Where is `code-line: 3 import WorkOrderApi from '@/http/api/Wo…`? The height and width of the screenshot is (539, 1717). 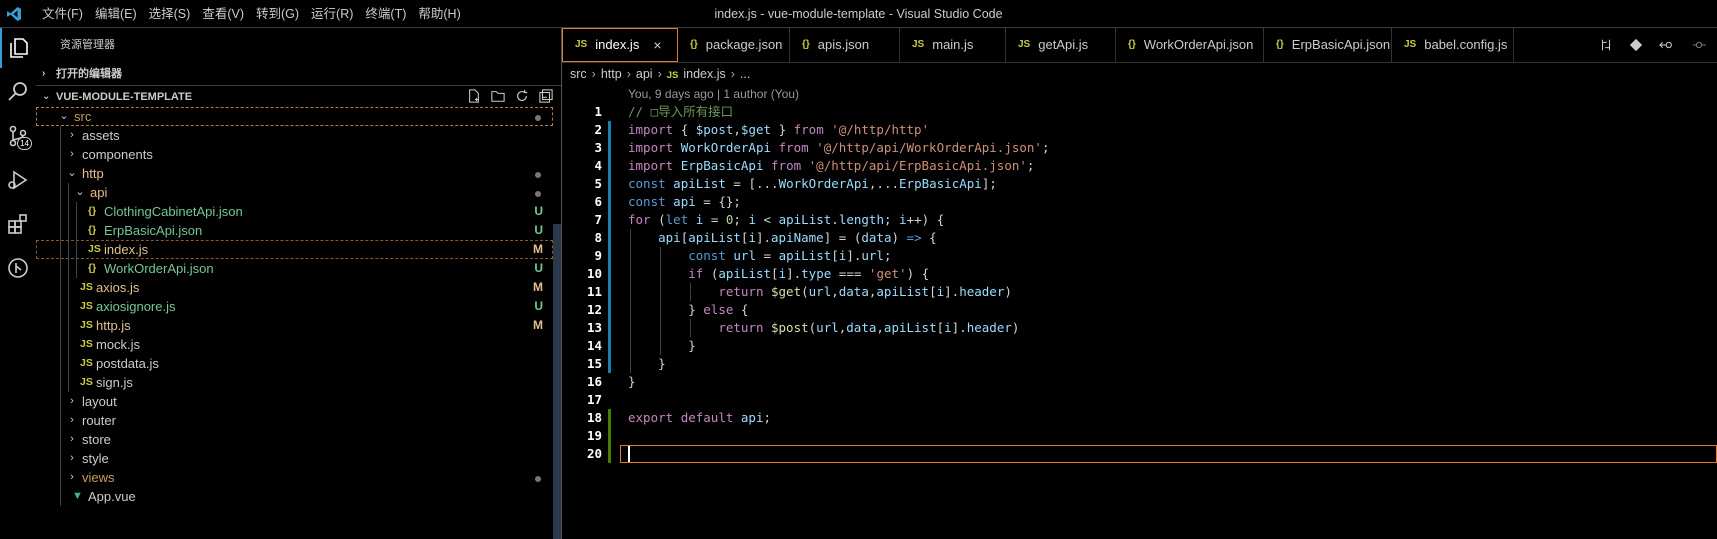
code-line: 3 import WorkOrderApi from '@/http/api/Wo… is located at coordinates (1139, 148).